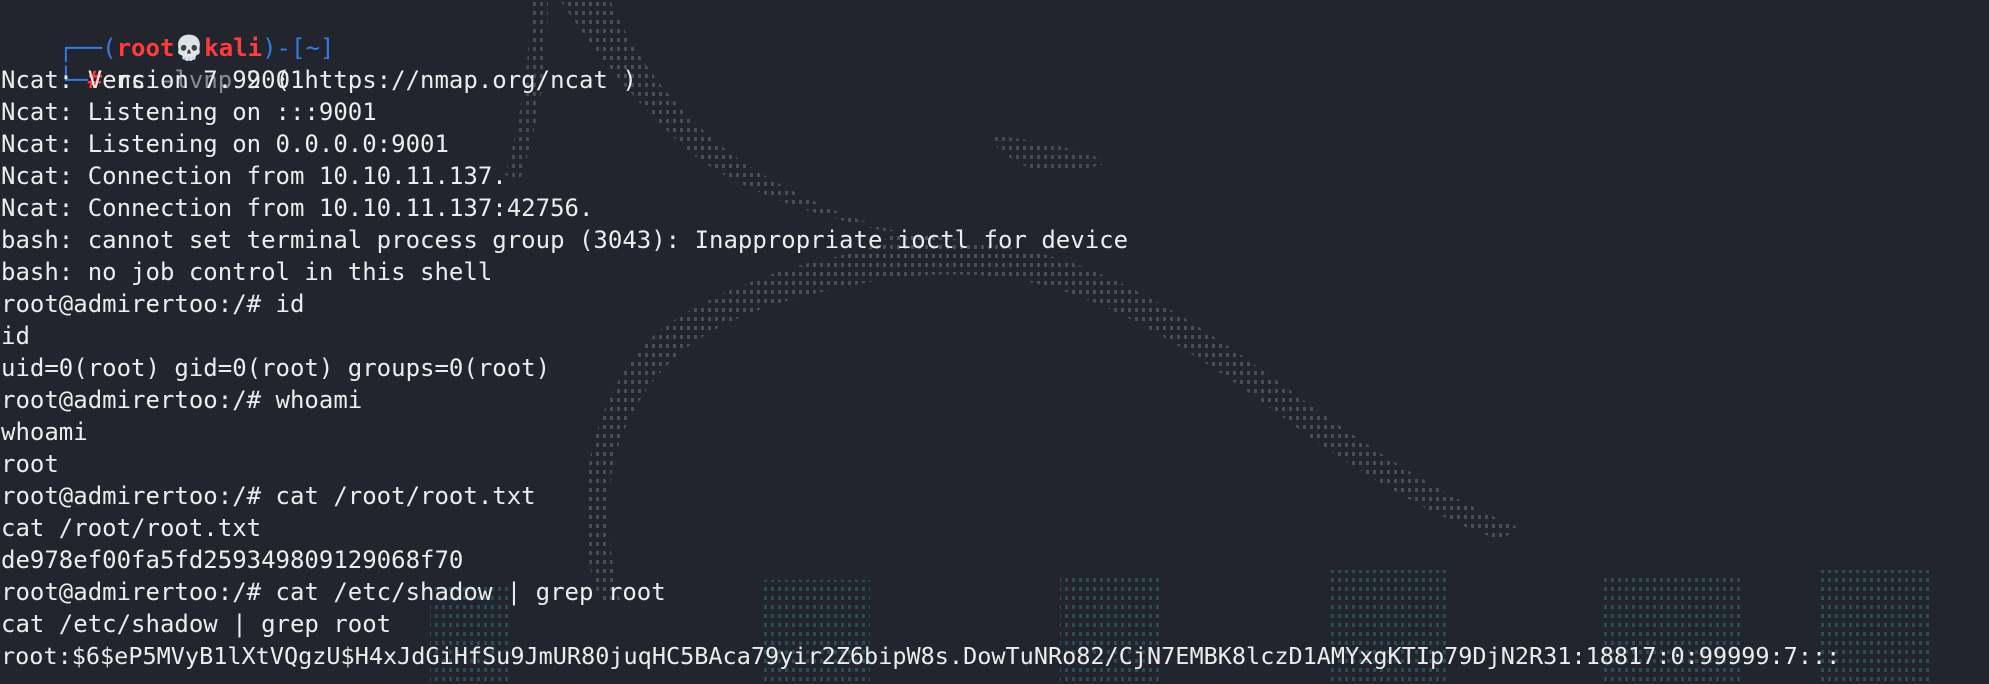  Describe the element at coordinates (30, 464) in the screenshot. I see `output-line: root` at that location.